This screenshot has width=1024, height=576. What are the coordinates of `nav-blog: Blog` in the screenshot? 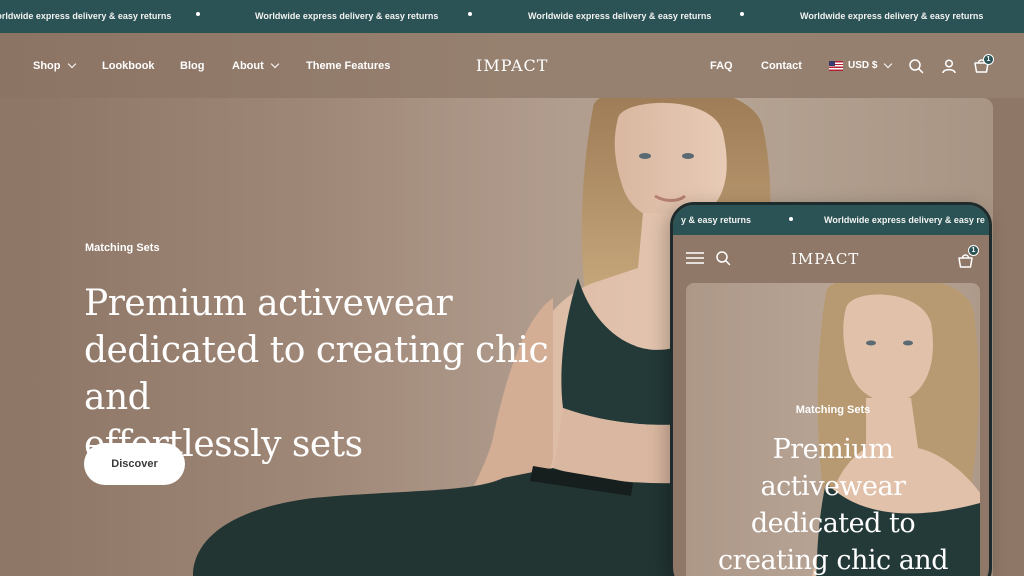 It's located at (192, 66).